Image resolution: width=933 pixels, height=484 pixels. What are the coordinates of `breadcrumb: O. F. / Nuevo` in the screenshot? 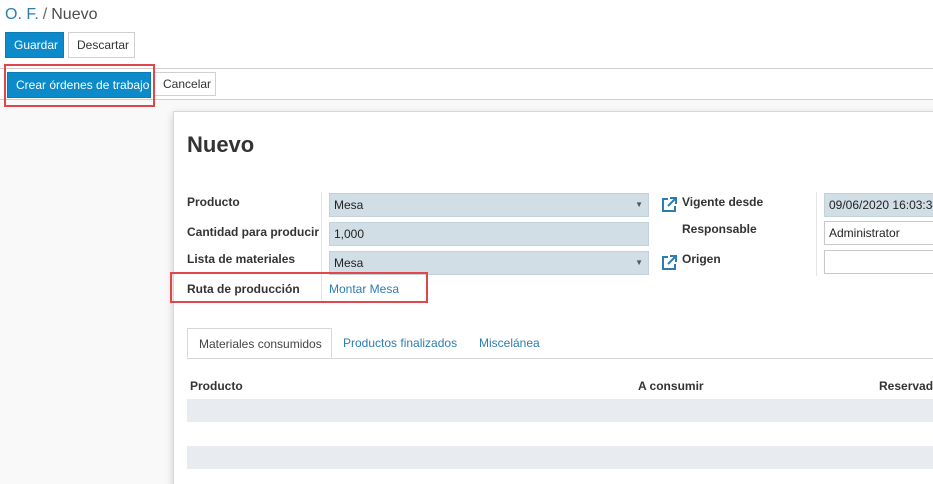 It's located at (51, 15).